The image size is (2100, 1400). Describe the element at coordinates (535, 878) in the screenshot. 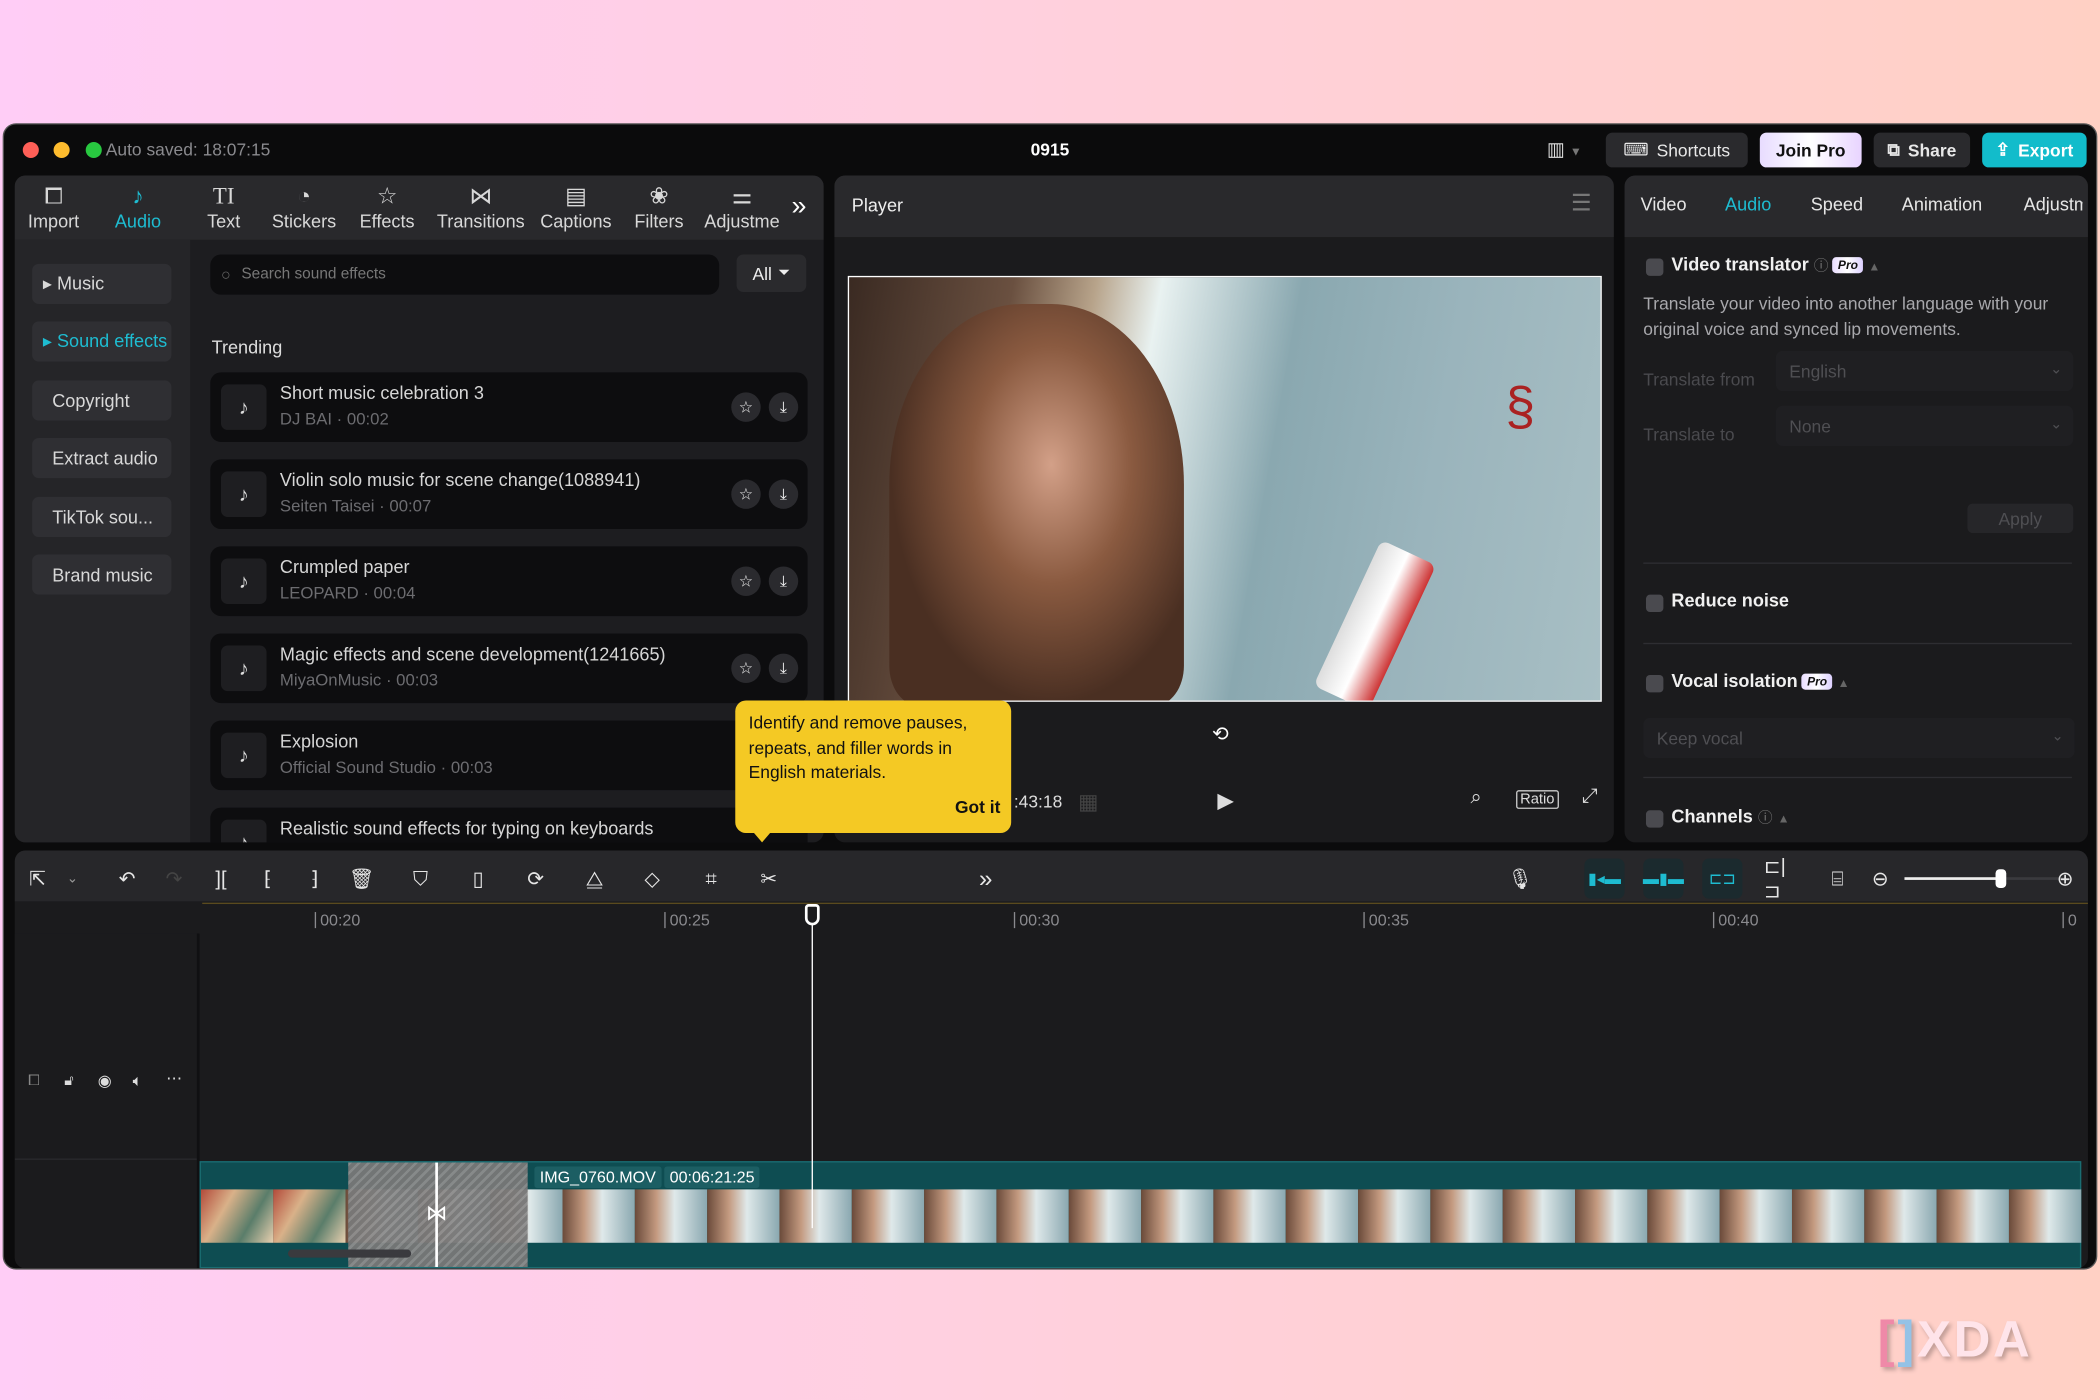

I see `reverse-icon: ⟳` at that location.